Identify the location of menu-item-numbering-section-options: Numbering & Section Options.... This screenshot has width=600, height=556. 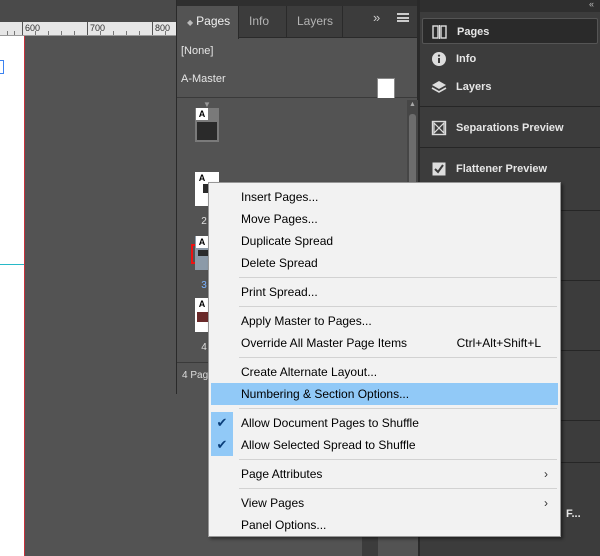
(384, 394).